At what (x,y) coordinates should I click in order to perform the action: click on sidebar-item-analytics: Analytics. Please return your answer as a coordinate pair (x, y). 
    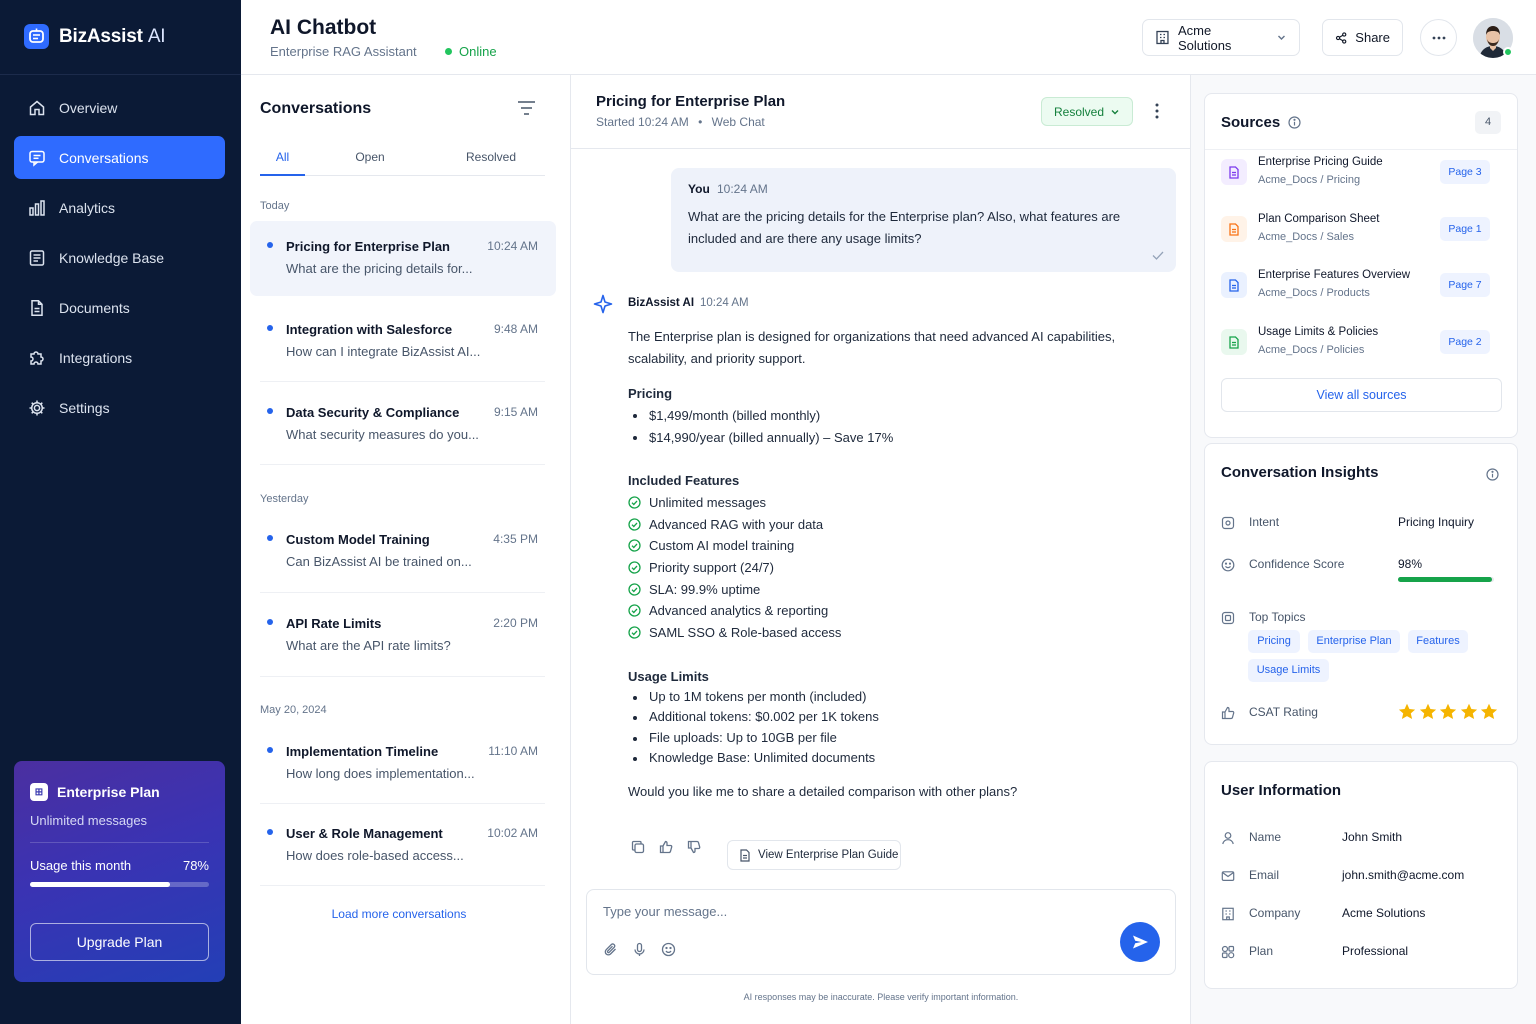
    Looking at the image, I should click on (119, 207).